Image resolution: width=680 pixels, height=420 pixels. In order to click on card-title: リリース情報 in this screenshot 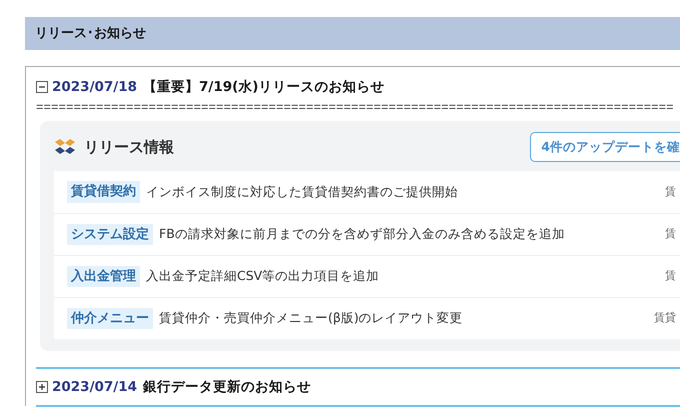, I will do `click(129, 147)`.